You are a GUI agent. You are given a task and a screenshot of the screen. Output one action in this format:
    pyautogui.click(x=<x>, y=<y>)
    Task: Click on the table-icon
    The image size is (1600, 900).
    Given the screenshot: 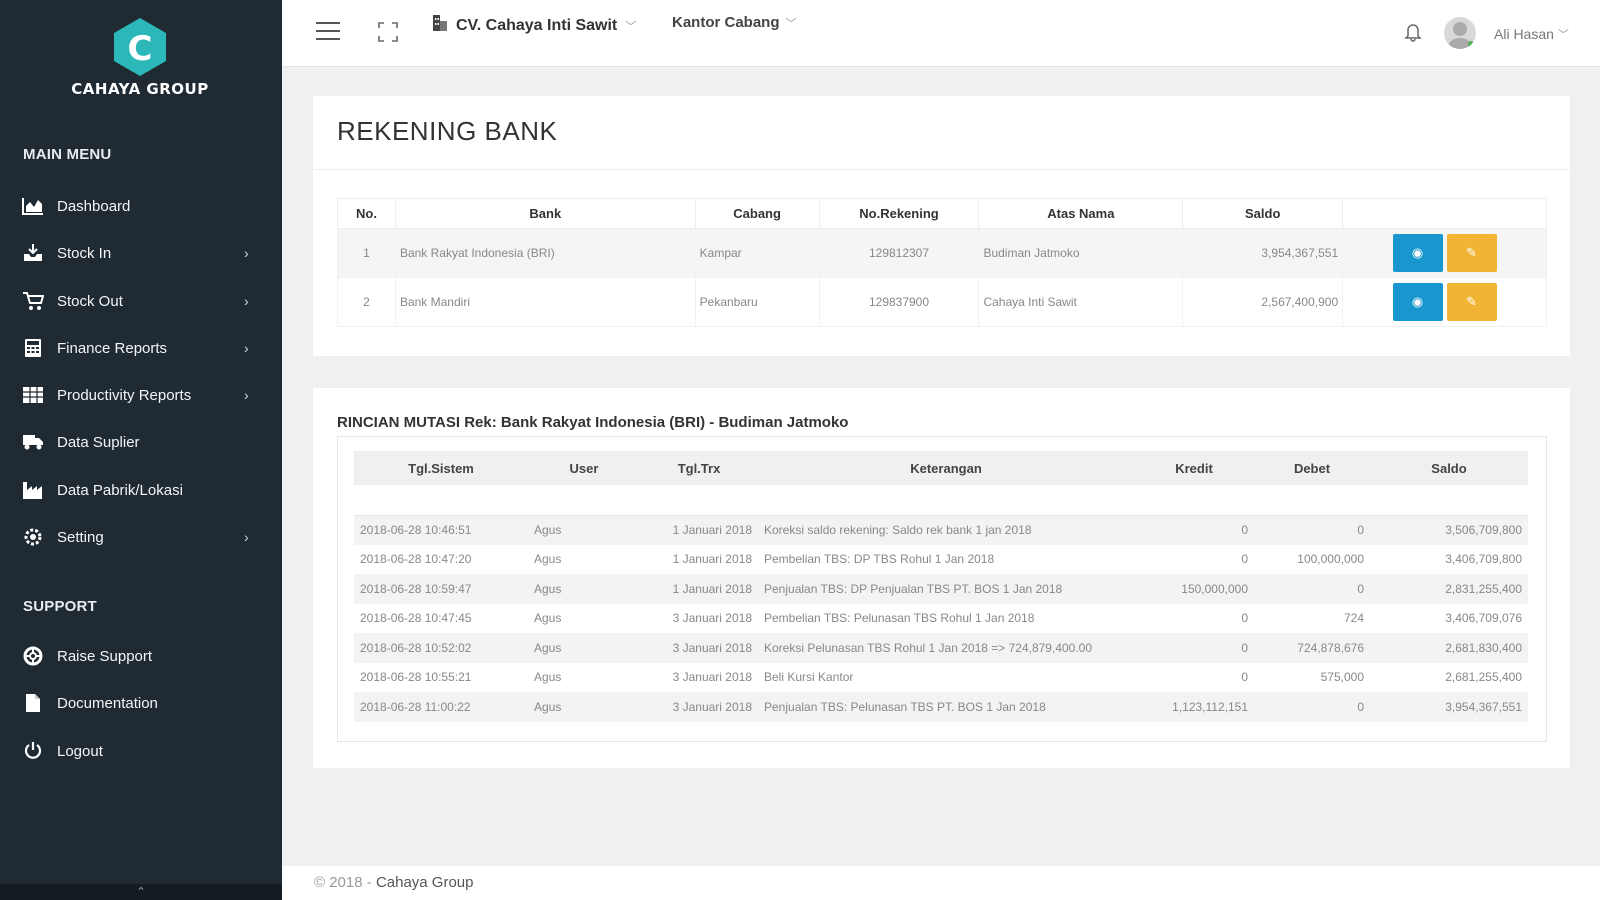 What is the action you would take?
    pyautogui.click(x=33, y=395)
    